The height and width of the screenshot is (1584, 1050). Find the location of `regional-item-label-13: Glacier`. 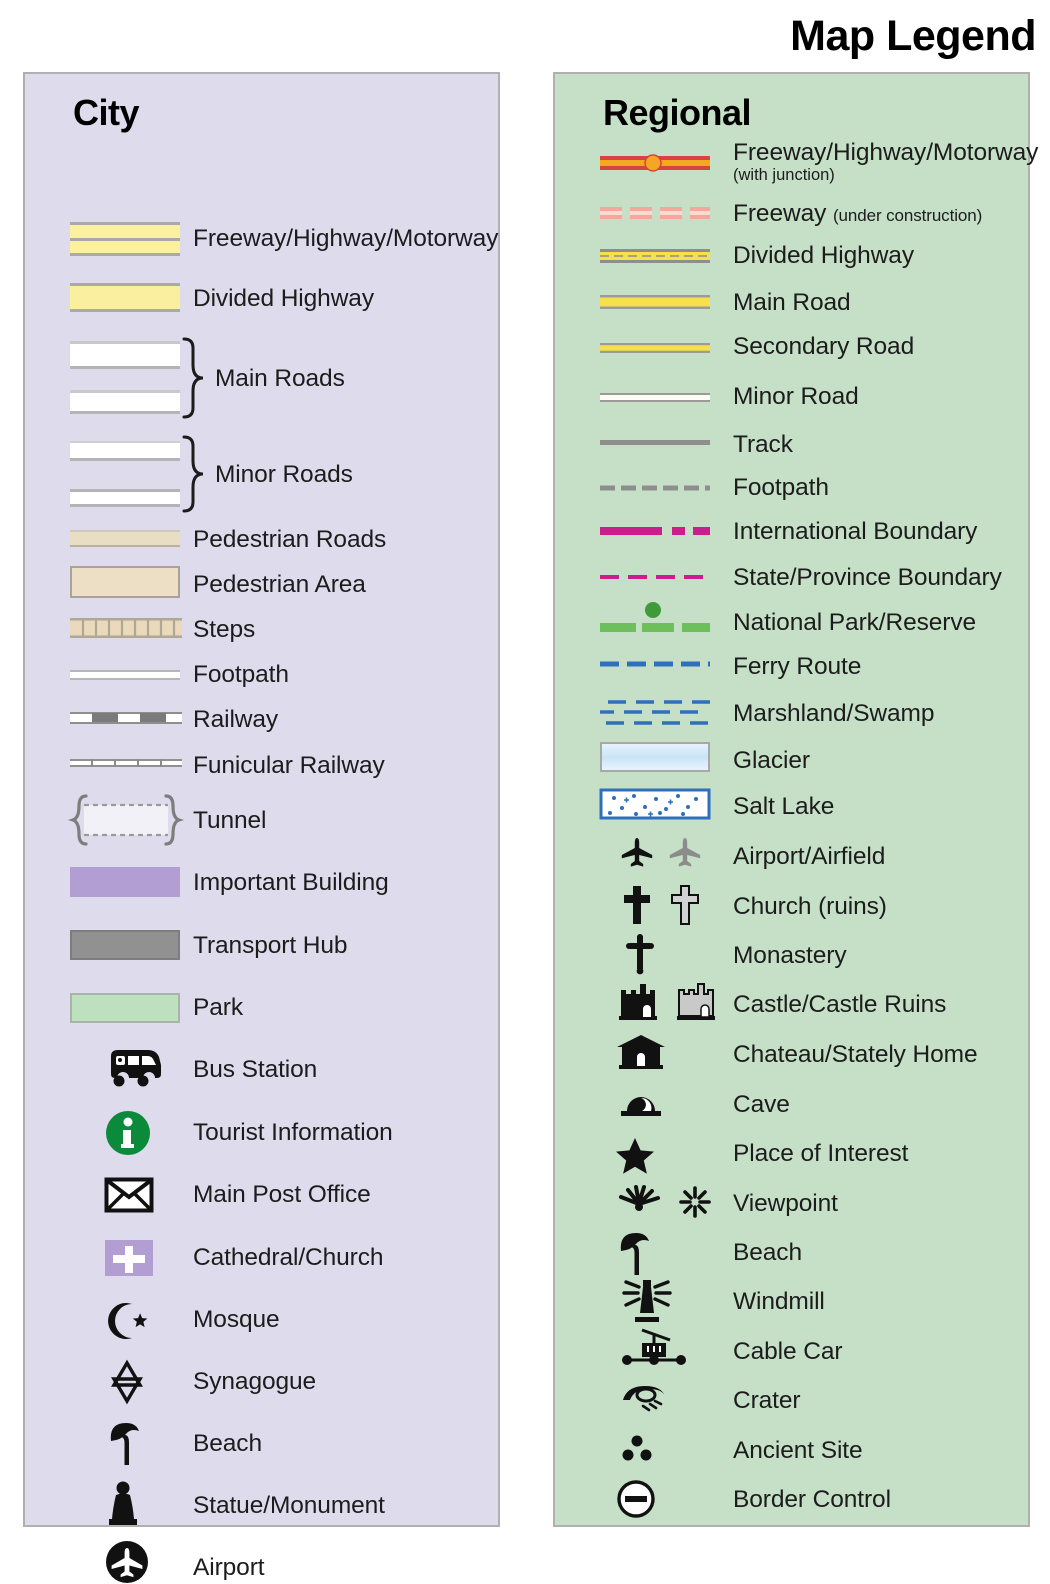

regional-item-label-13: Glacier is located at coordinates (771, 760).